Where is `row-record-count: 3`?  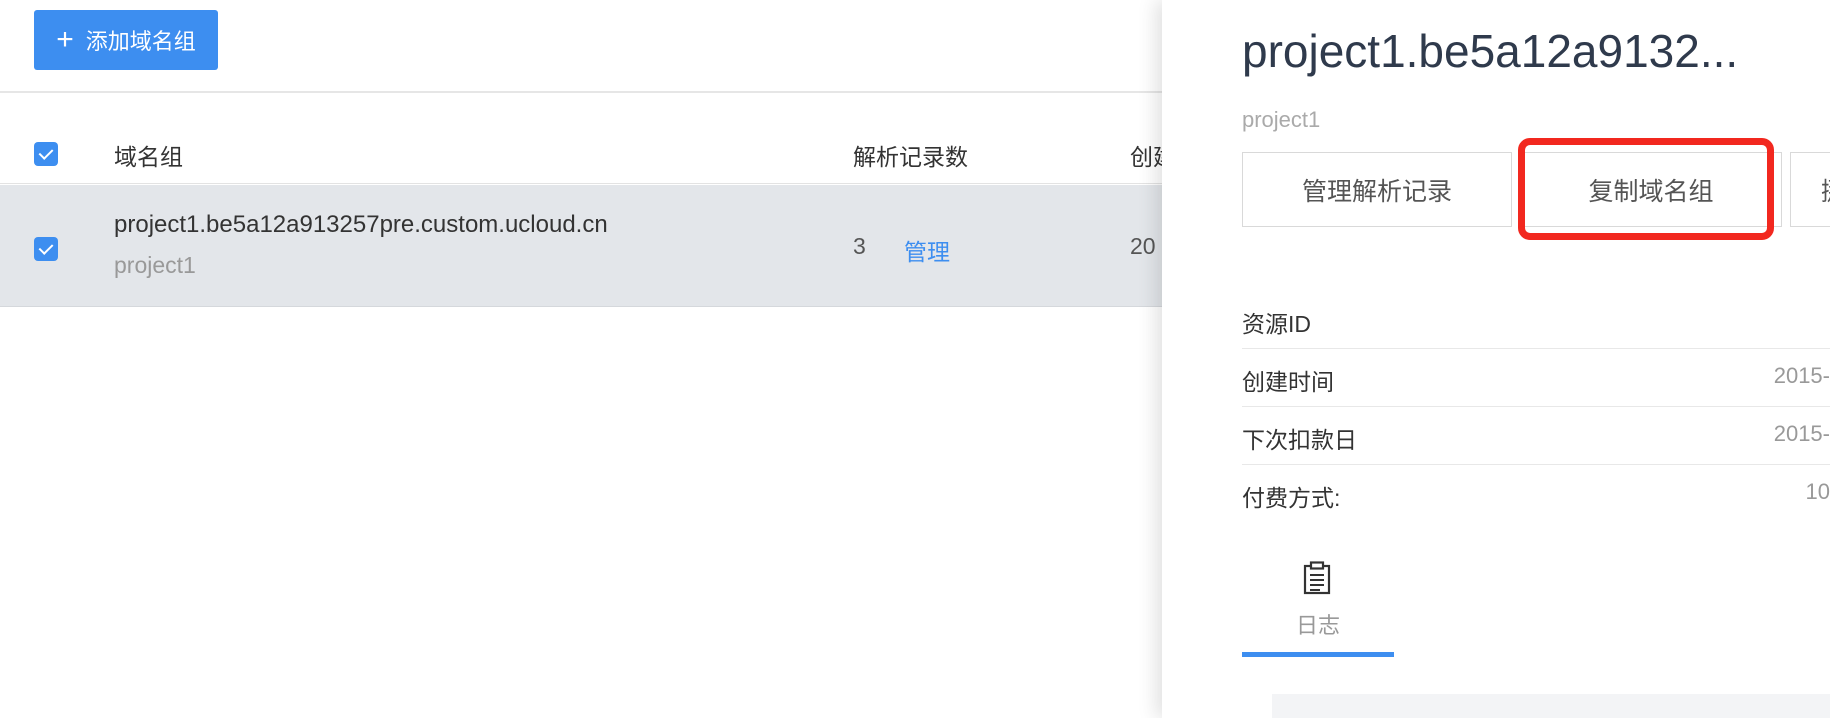
row-record-count: 3 is located at coordinates (859, 246).